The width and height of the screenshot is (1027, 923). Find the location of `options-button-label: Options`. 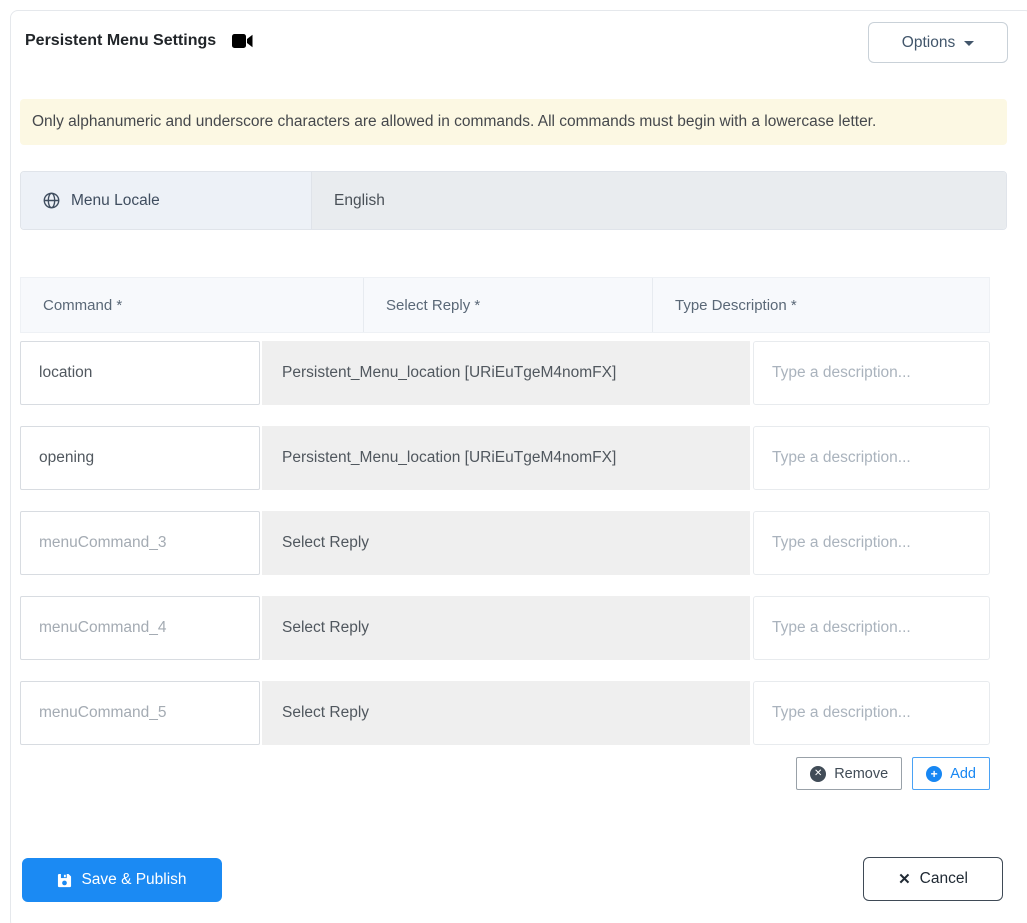

options-button-label: Options is located at coordinates (928, 42).